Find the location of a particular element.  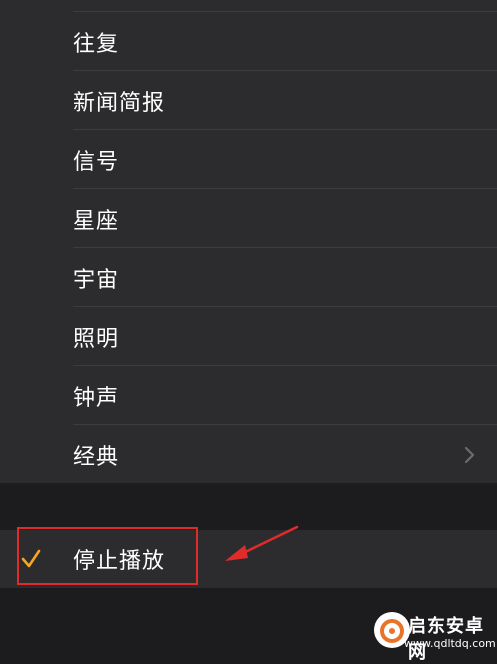

list-item-illumination: 照明 is located at coordinates (248, 336).